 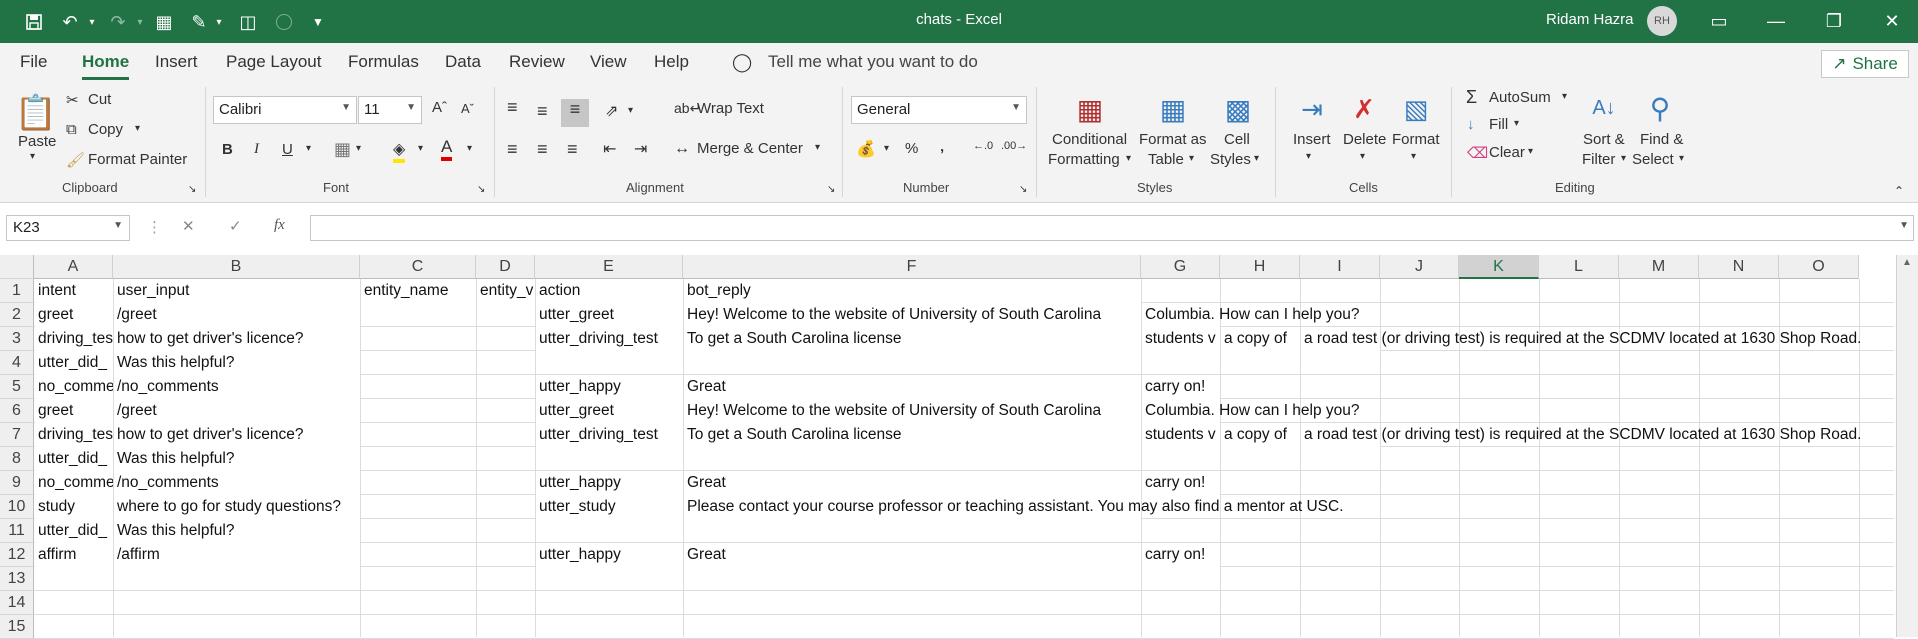 I want to click on accounting-dropdown-icon: ▾, so click(x=886, y=148).